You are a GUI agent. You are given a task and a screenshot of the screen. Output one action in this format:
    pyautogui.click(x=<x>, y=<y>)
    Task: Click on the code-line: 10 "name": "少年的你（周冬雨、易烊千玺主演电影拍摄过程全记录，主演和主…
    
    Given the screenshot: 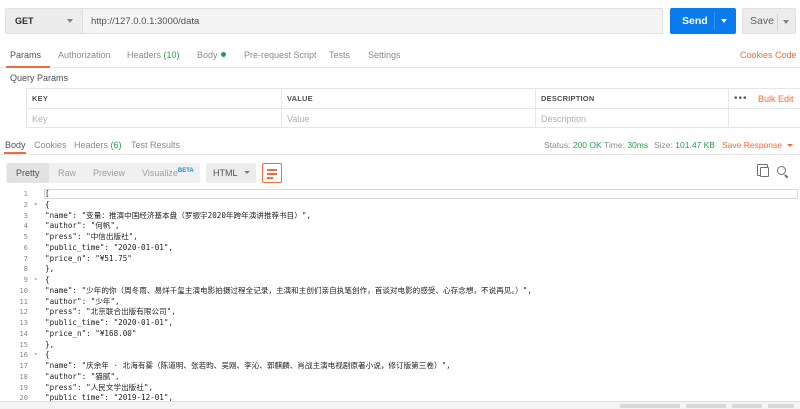 What is the action you would take?
    pyautogui.click(x=400, y=291)
    